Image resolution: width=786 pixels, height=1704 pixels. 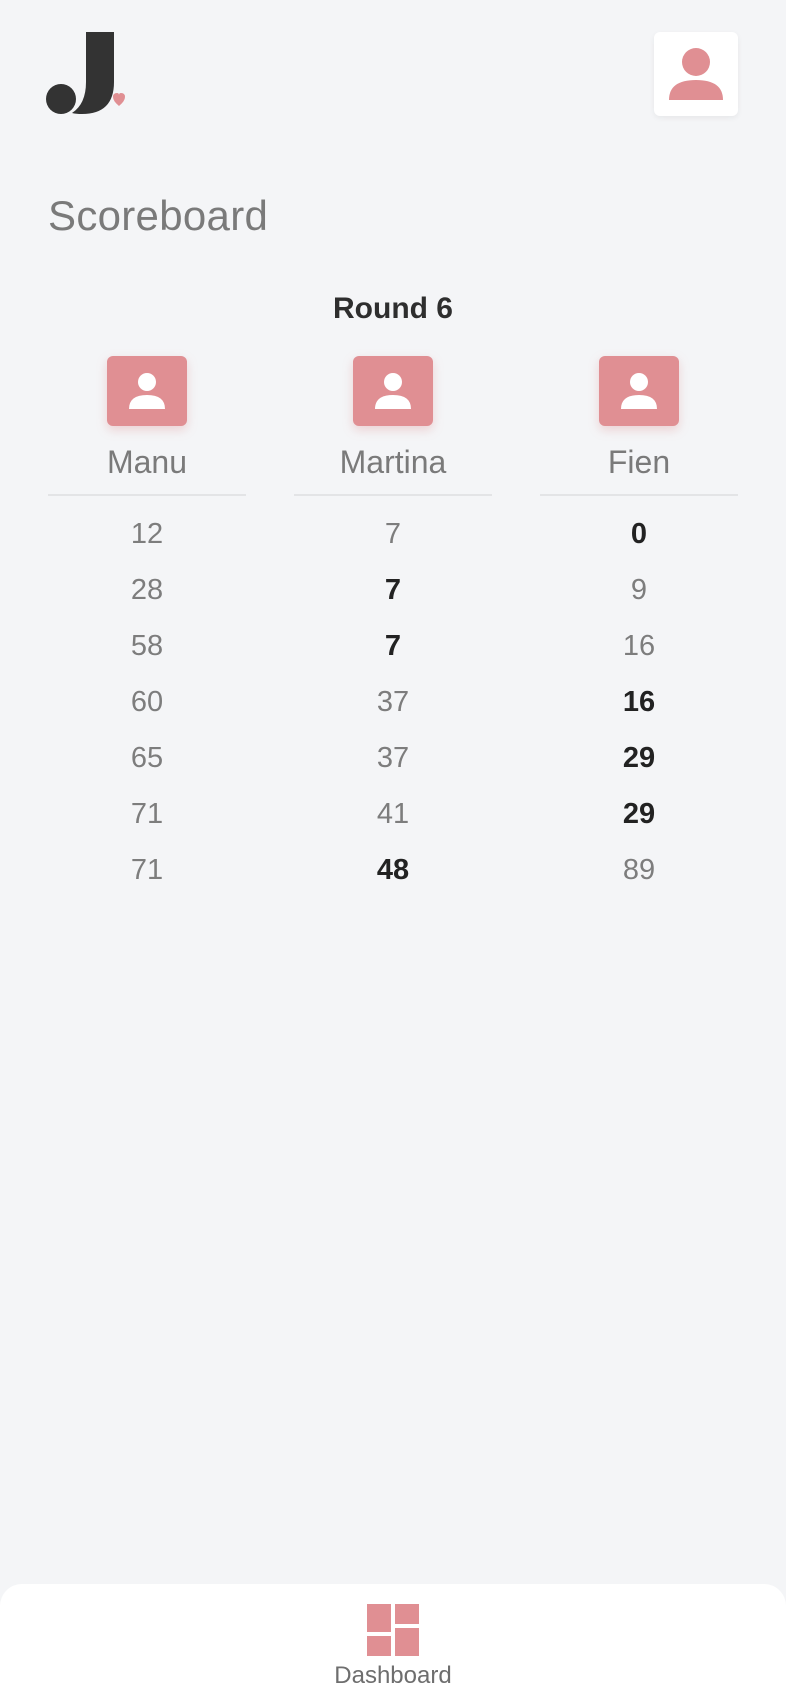 I want to click on score-cell: 12, so click(x=147, y=534).